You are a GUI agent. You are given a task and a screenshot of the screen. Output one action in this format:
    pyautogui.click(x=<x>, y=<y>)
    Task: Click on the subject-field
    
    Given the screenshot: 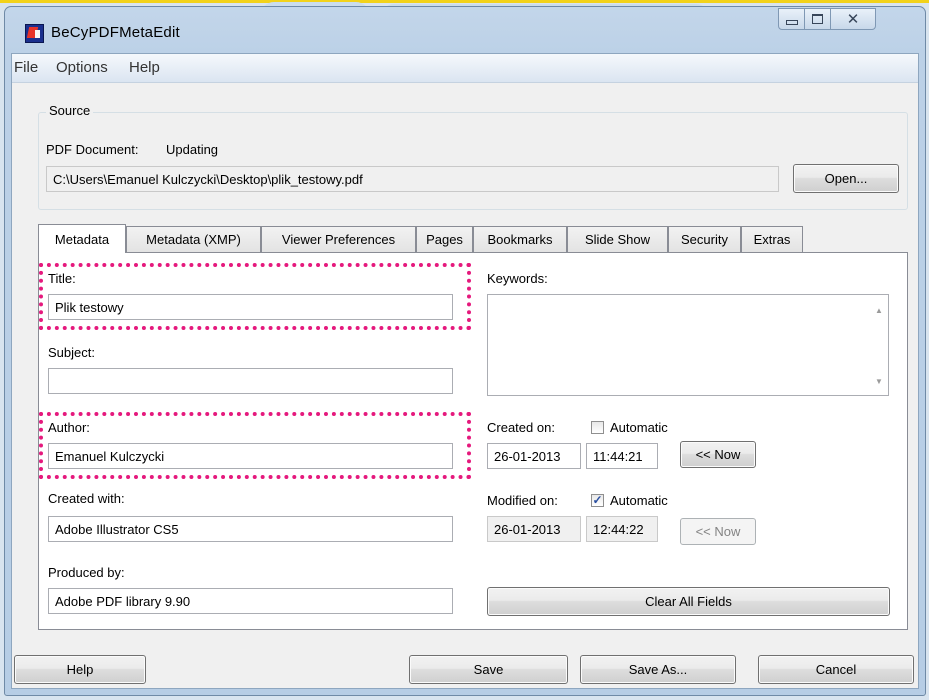 What is the action you would take?
    pyautogui.click(x=250, y=381)
    